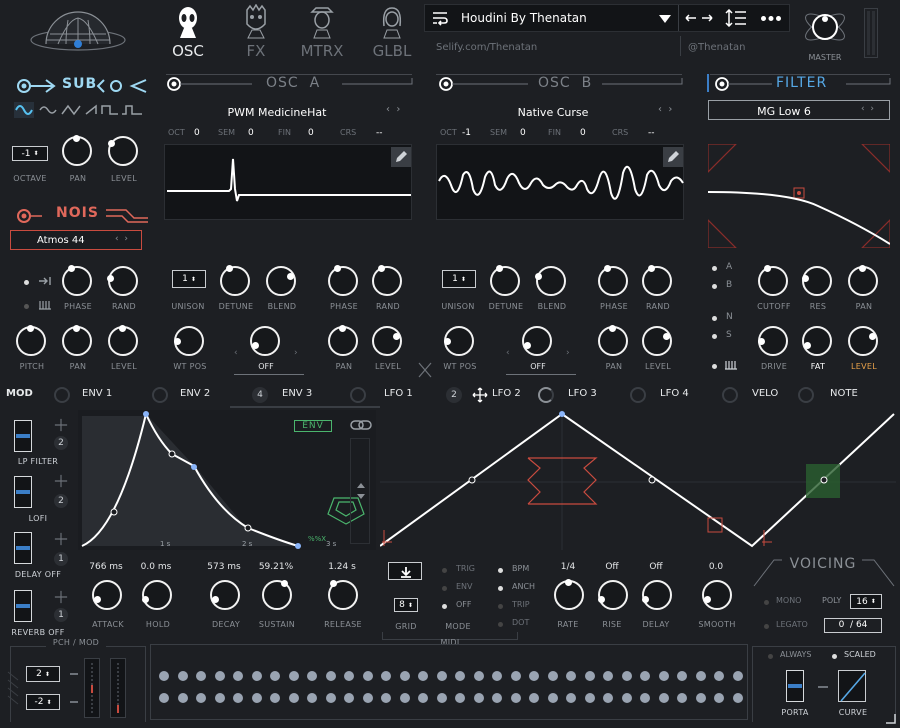  What do you see at coordinates (322, 32) in the screenshot?
I see `tab-mtrx: MTRX` at bounding box center [322, 32].